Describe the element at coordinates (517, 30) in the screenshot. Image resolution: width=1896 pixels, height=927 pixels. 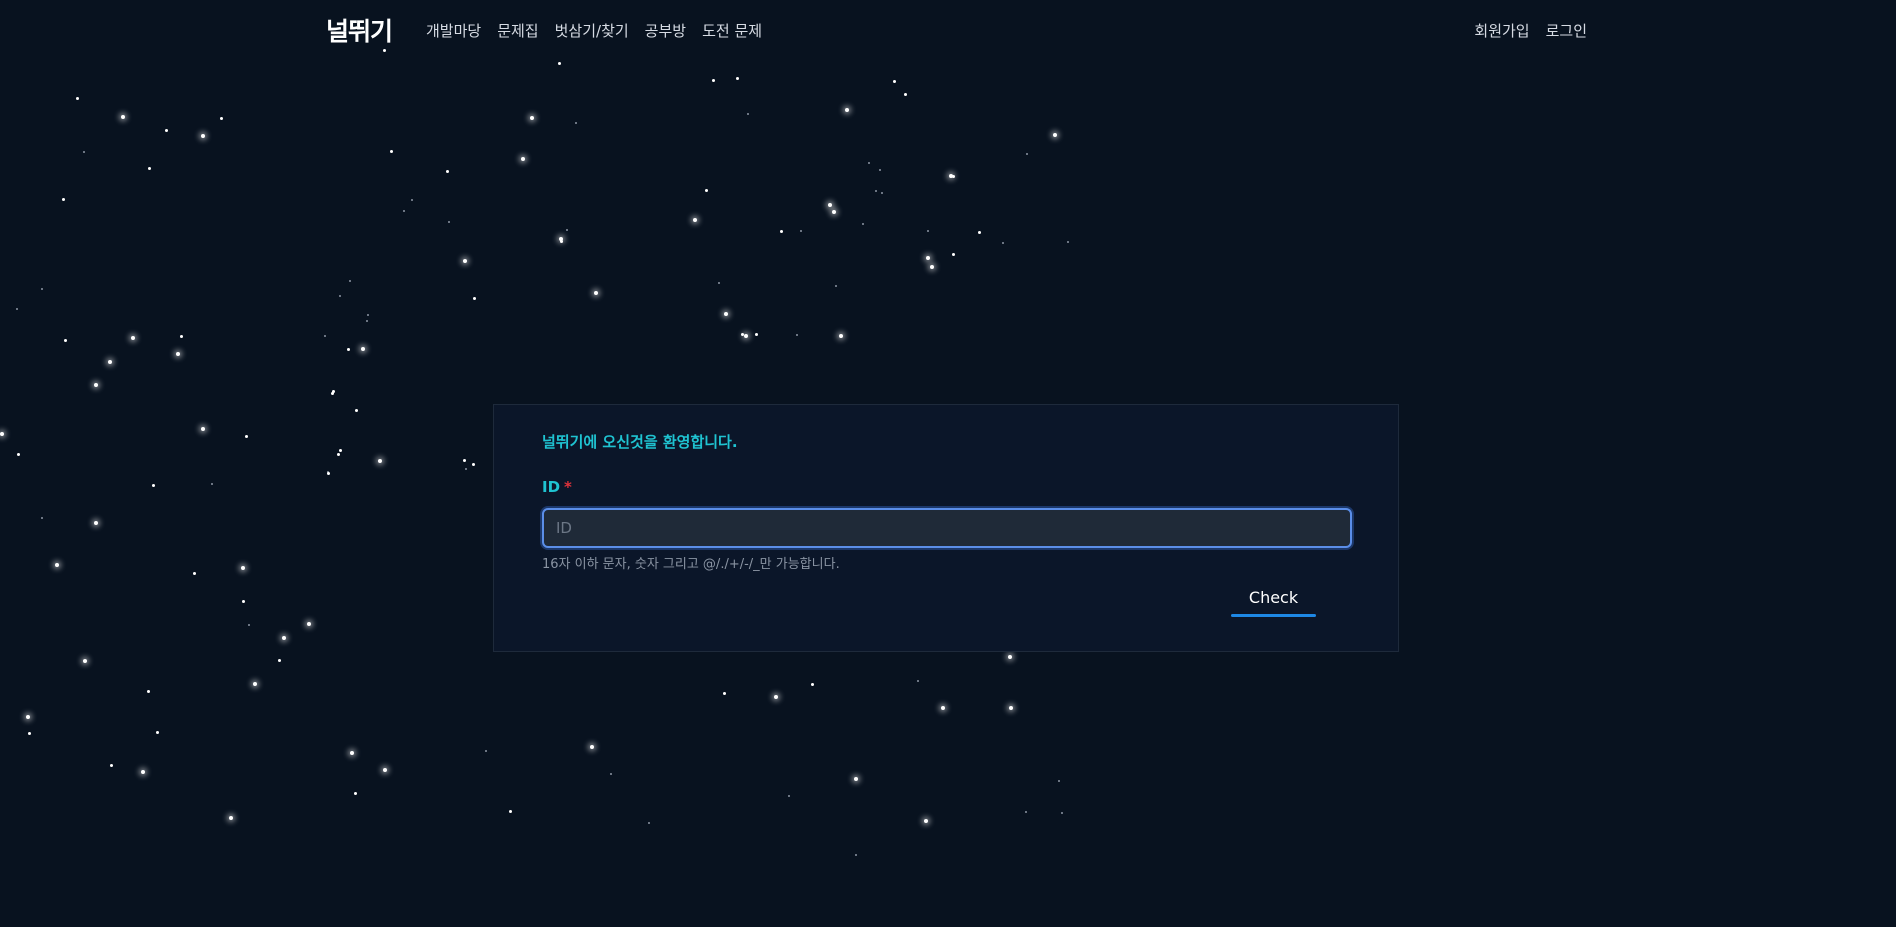
I see `nav-item-problem-sets: 문제집` at that location.